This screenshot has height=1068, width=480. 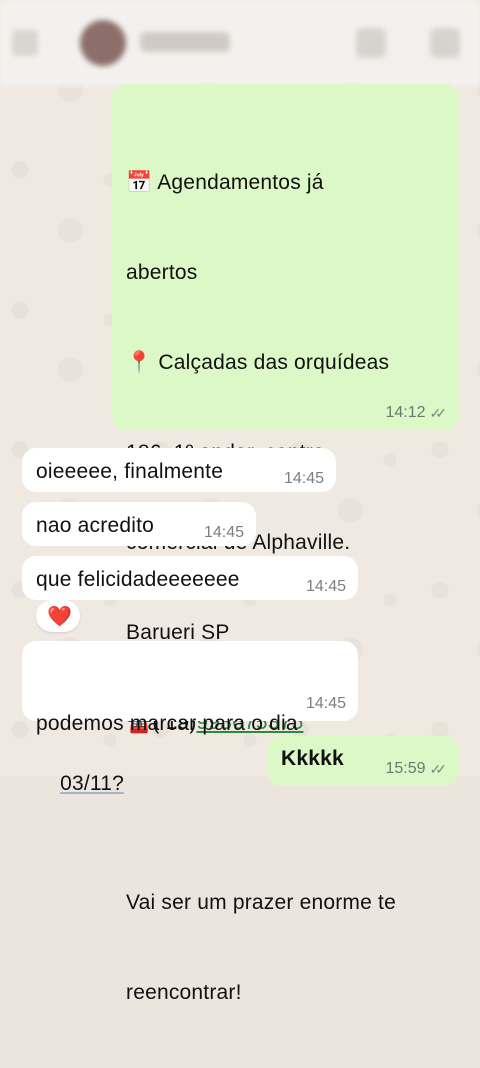 I want to click on message-bubble-incoming: que felicidadeeeeeee 14:45, so click(x=190, y=578).